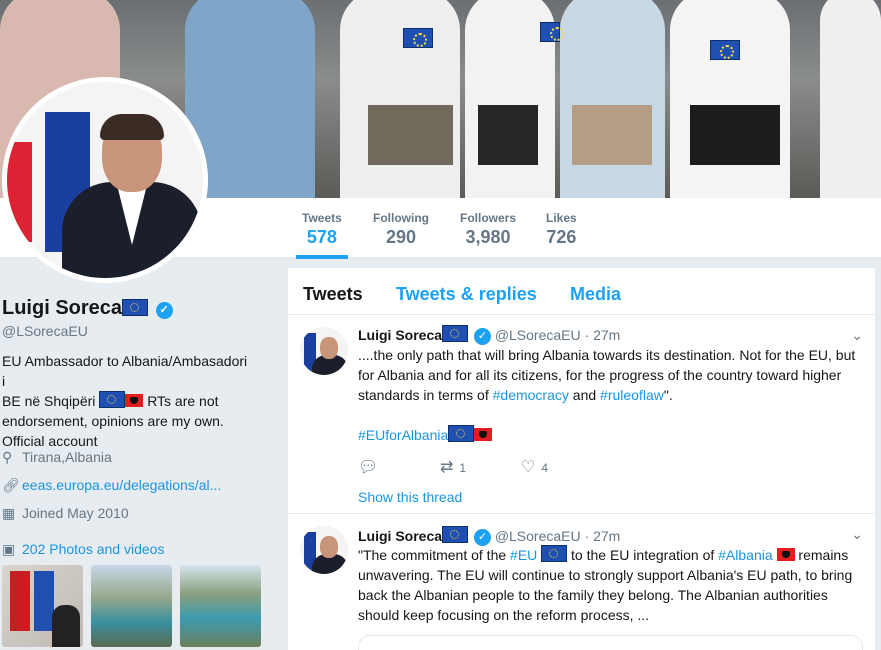 The image size is (881, 650). What do you see at coordinates (50, 441) in the screenshot?
I see `bio-line: Official account` at bounding box center [50, 441].